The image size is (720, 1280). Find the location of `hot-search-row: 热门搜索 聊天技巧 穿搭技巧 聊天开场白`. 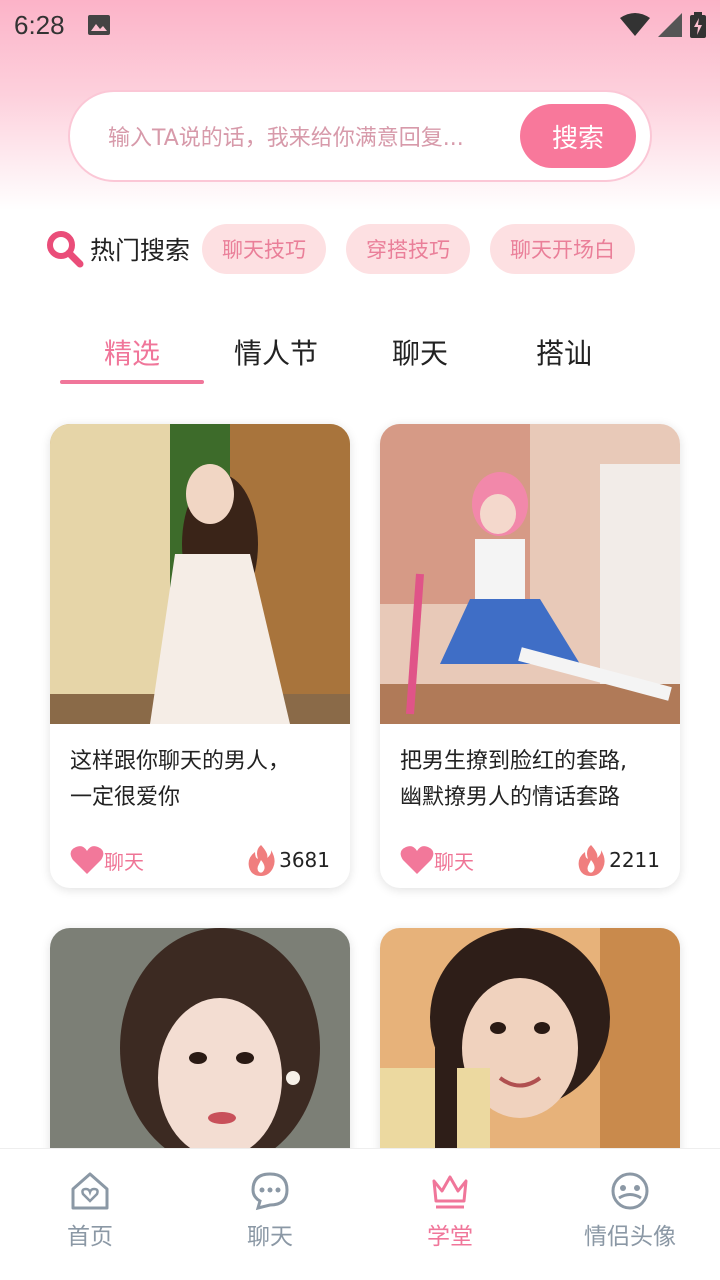

hot-search-row: 热门搜索 聊天技巧 穿搭技巧 聊天开场白 is located at coordinates (366, 249).